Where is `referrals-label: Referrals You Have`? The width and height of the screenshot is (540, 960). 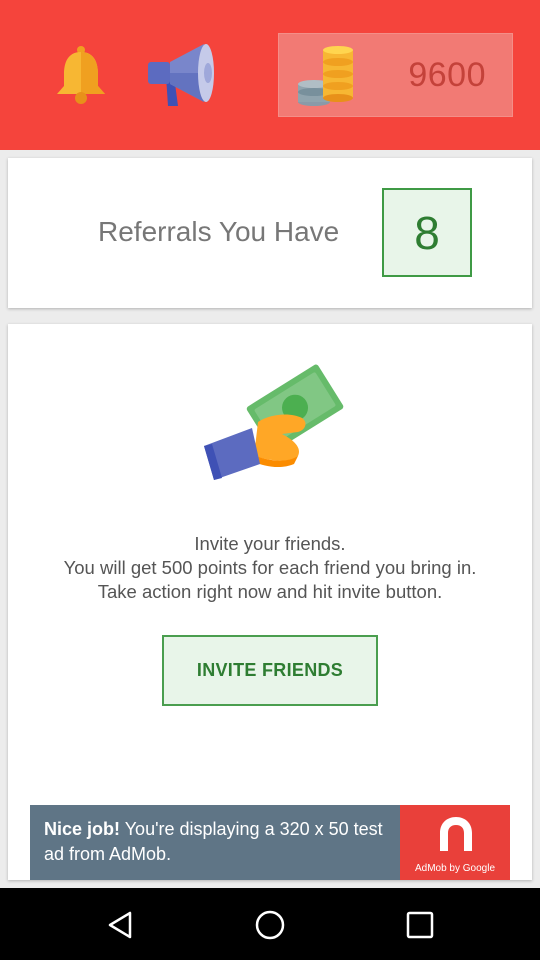
referrals-label: Referrals You Have is located at coordinates (219, 231).